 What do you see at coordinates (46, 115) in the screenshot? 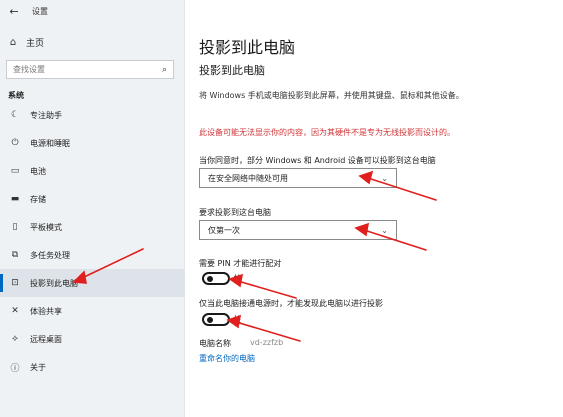
I see `sidebar-item-label: 专注助手` at bounding box center [46, 115].